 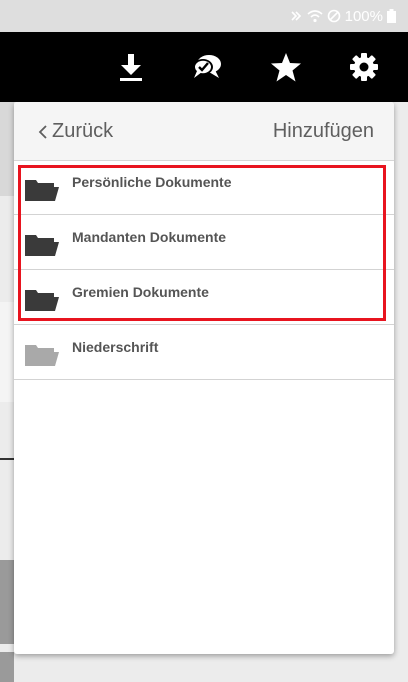 What do you see at coordinates (152, 182) in the screenshot?
I see `folder-label: Persönliche Dokumente` at bounding box center [152, 182].